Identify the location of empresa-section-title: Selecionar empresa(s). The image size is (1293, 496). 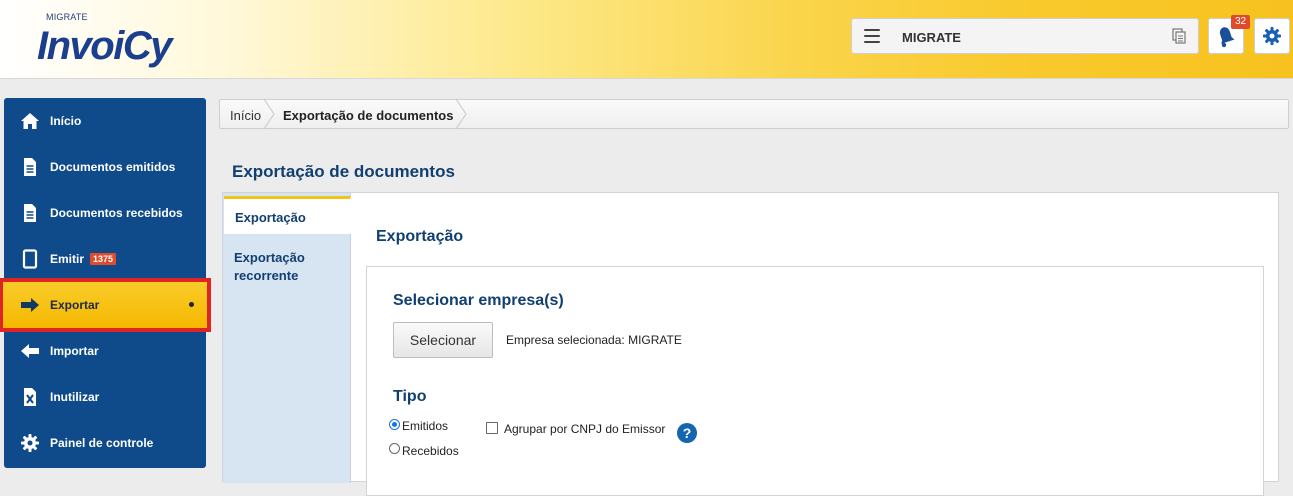
(478, 300).